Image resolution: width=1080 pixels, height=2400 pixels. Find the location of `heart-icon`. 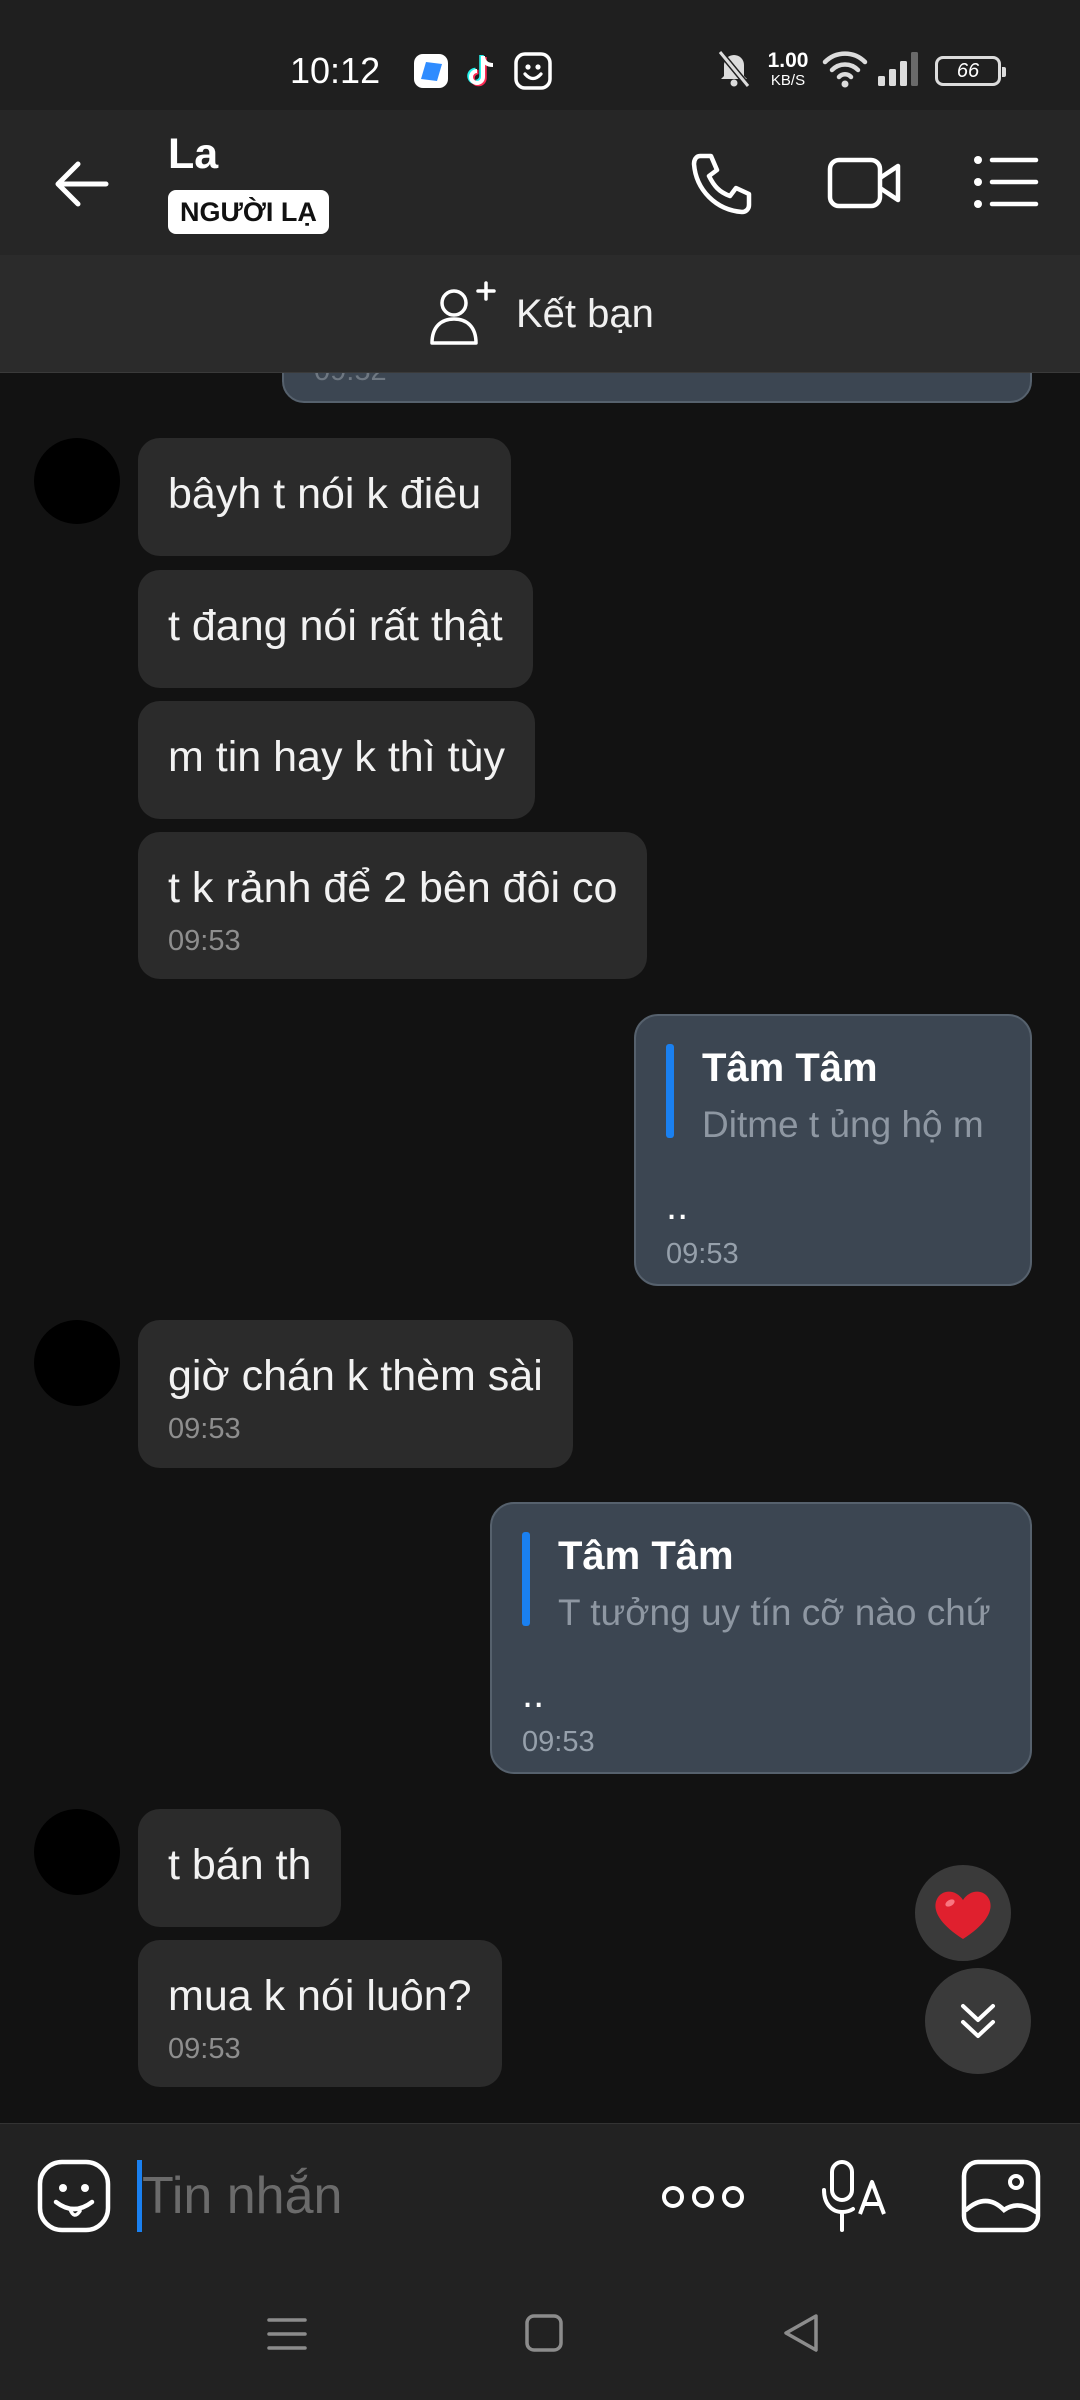

heart-icon is located at coordinates (963, 1915).